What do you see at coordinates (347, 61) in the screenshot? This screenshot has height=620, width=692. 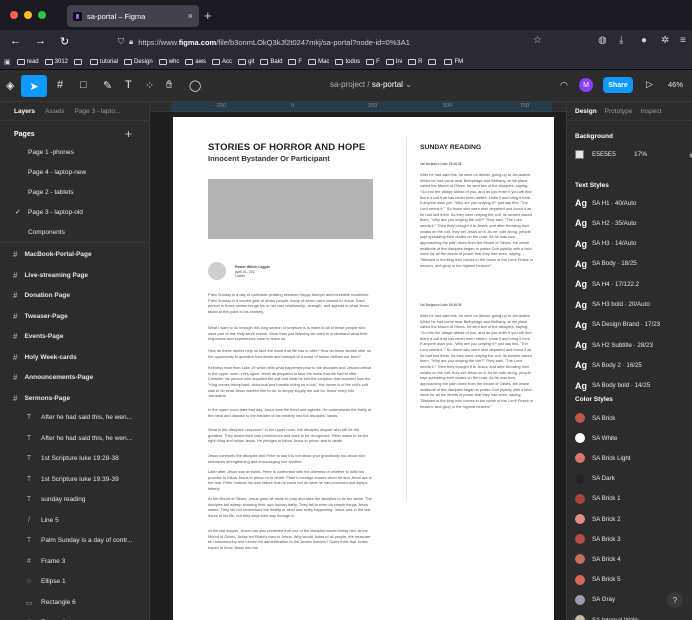 I see `bookmark-item: todos` at bounding box center [347, 61].